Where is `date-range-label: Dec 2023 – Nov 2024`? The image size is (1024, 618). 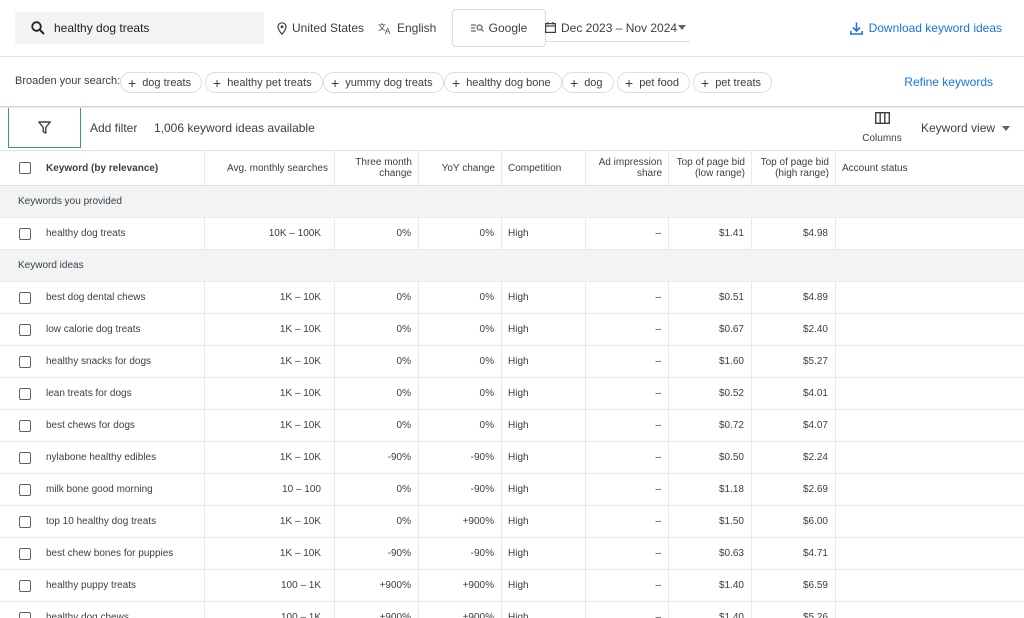
date-range-label: Dec 2023 – Nov 2024 is located at coordinates (619, 27).